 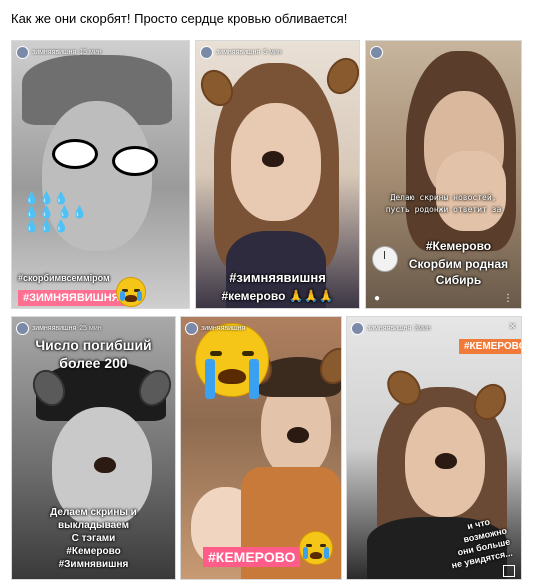 What do you see at coordinates (277, 296) in the screenshot?
I see `story-2-caption-2: #кемерово 🙏🙏🙏` at bounding box center [277, 296].